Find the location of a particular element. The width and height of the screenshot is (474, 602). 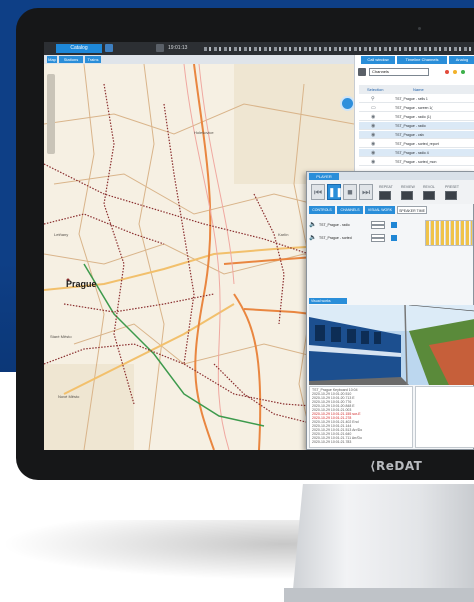

table-row-selected: ◉ TST_Prague - radio 4 is located at coordinates (416, 153).